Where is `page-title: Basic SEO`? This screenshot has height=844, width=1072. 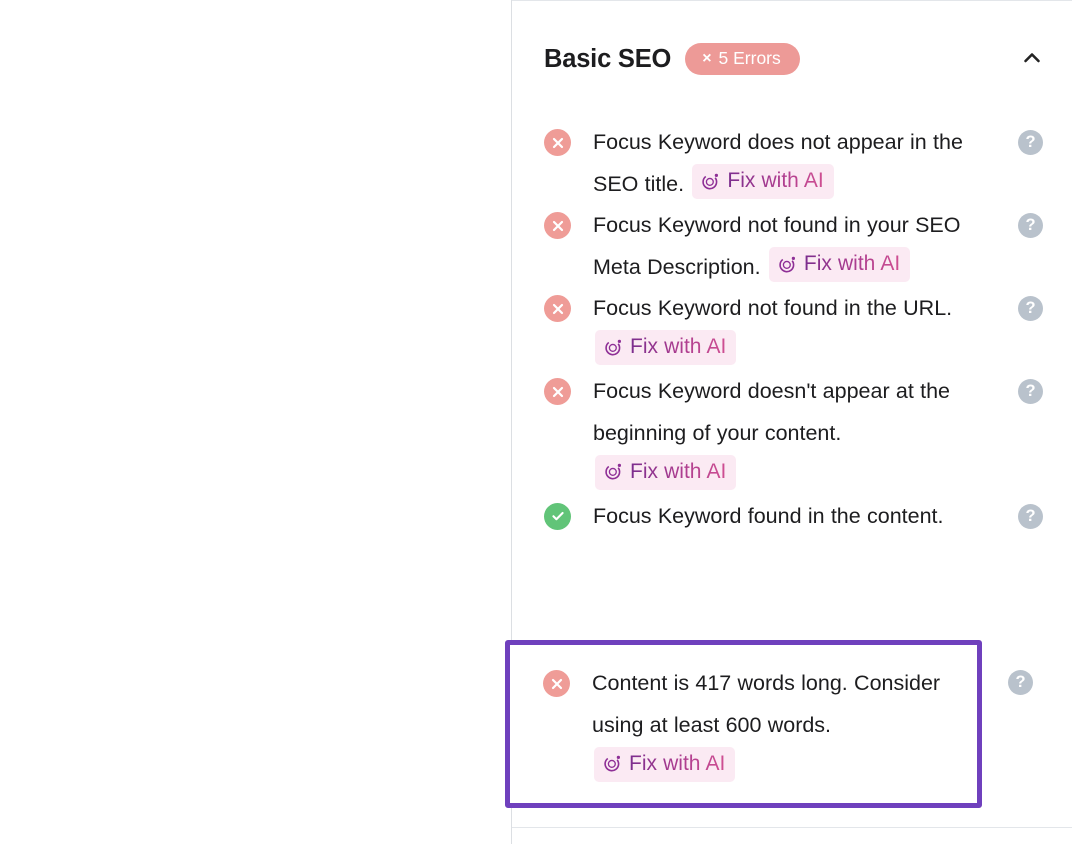
page-title: Basic SEO is located at coordinates (608, 58).